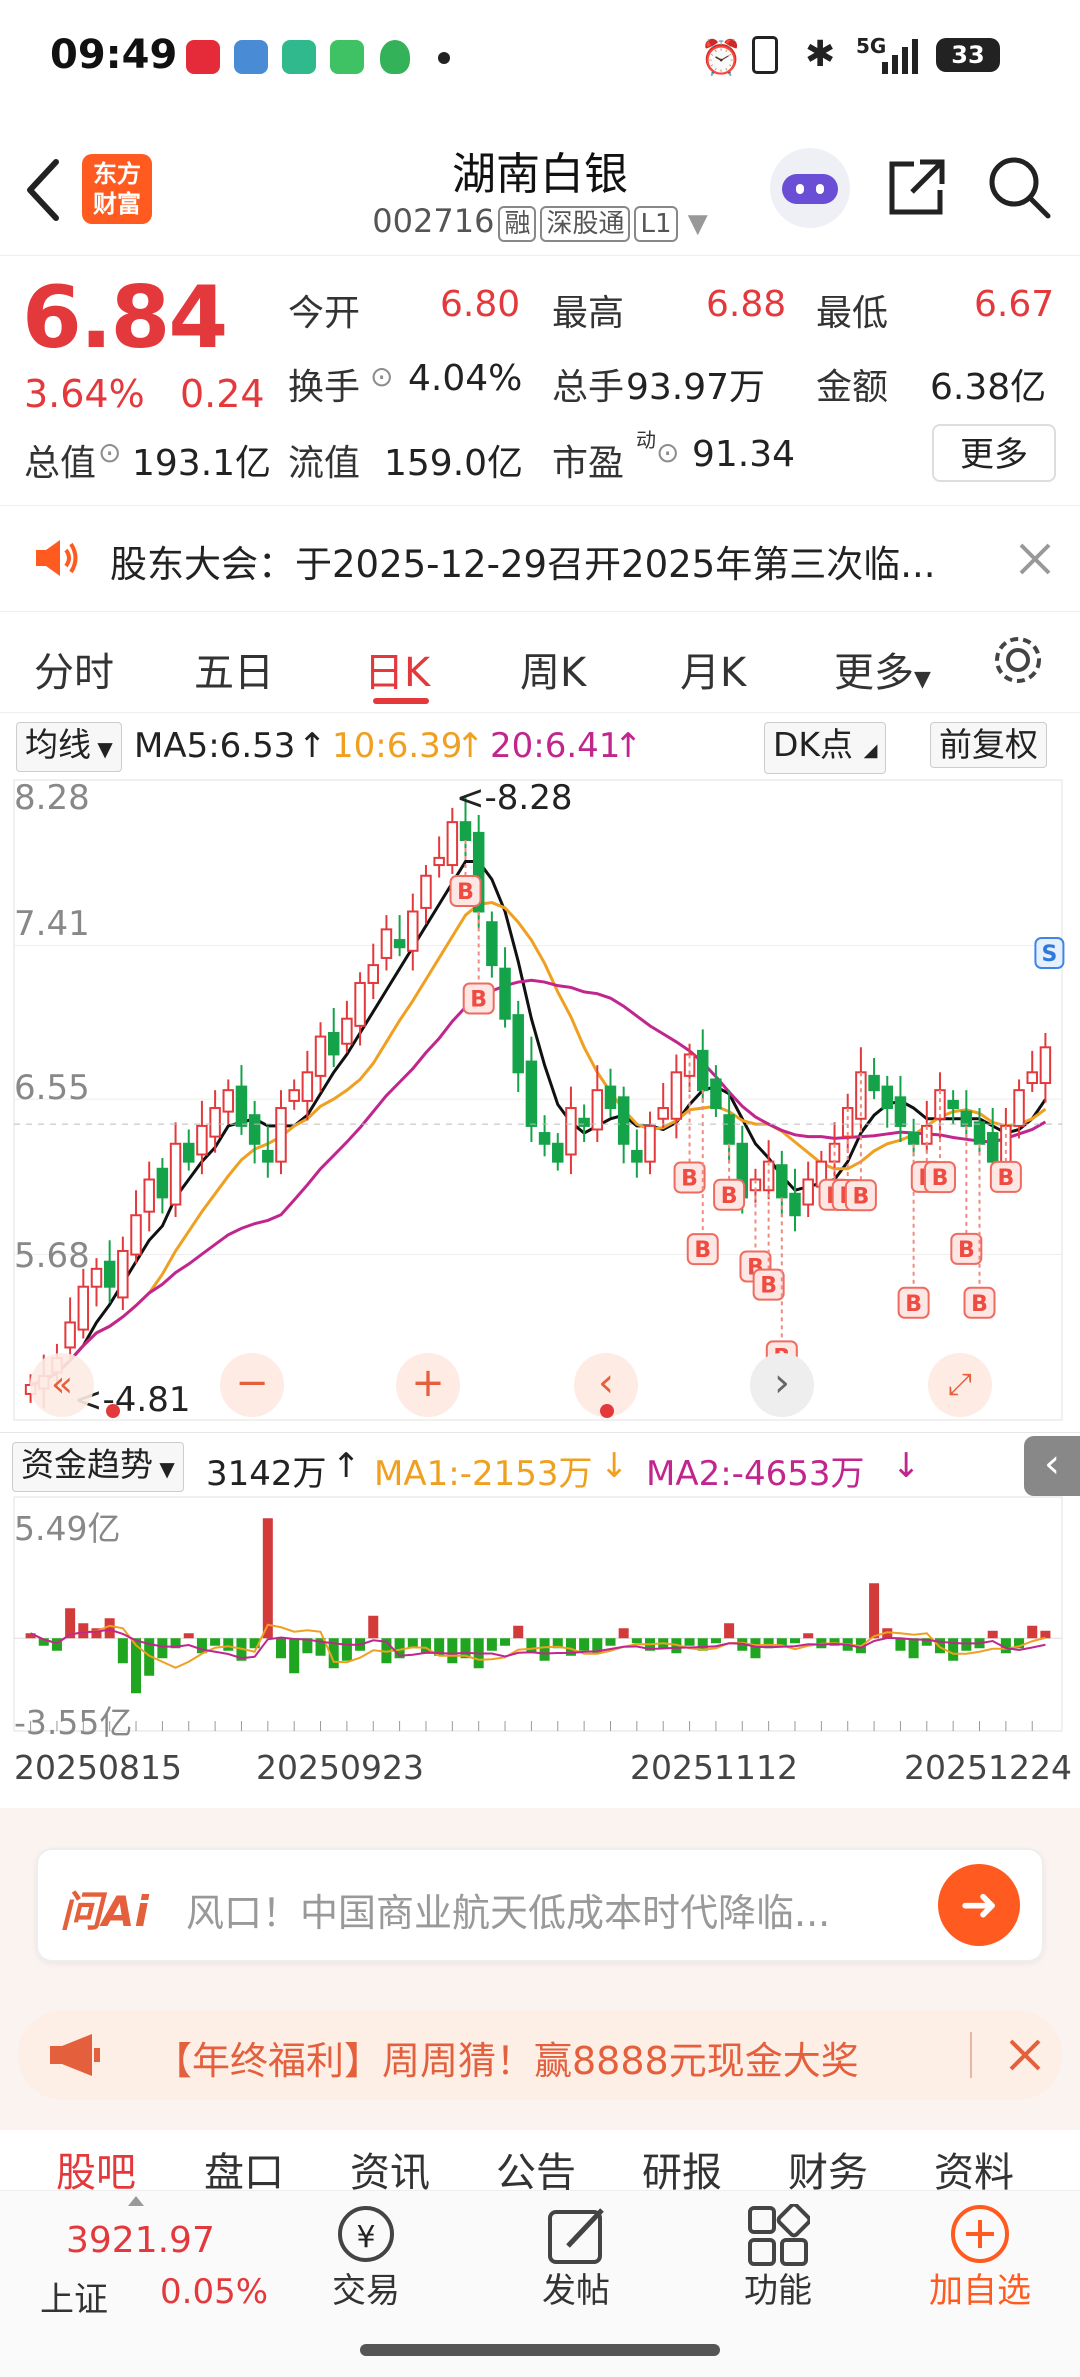  I want to click on tab-monthly-k: 月K, so click(713, 669).